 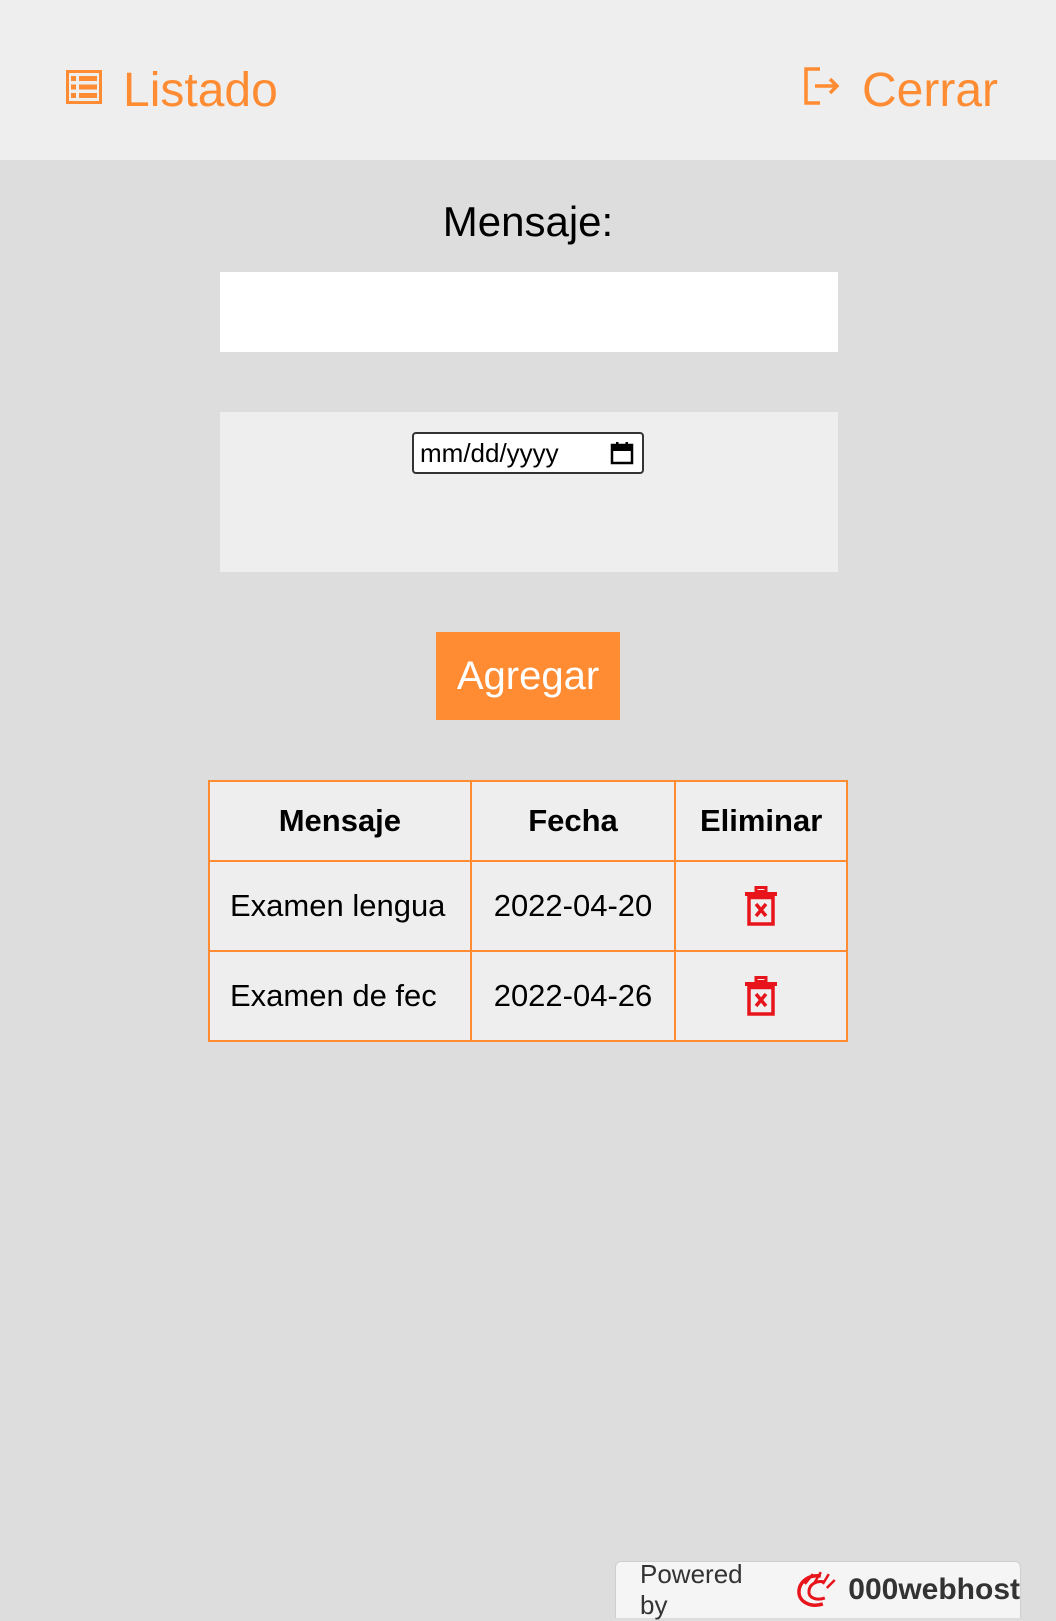 I want to click on date-input: mm/dd/yyyy, so click(x=528, y=453).